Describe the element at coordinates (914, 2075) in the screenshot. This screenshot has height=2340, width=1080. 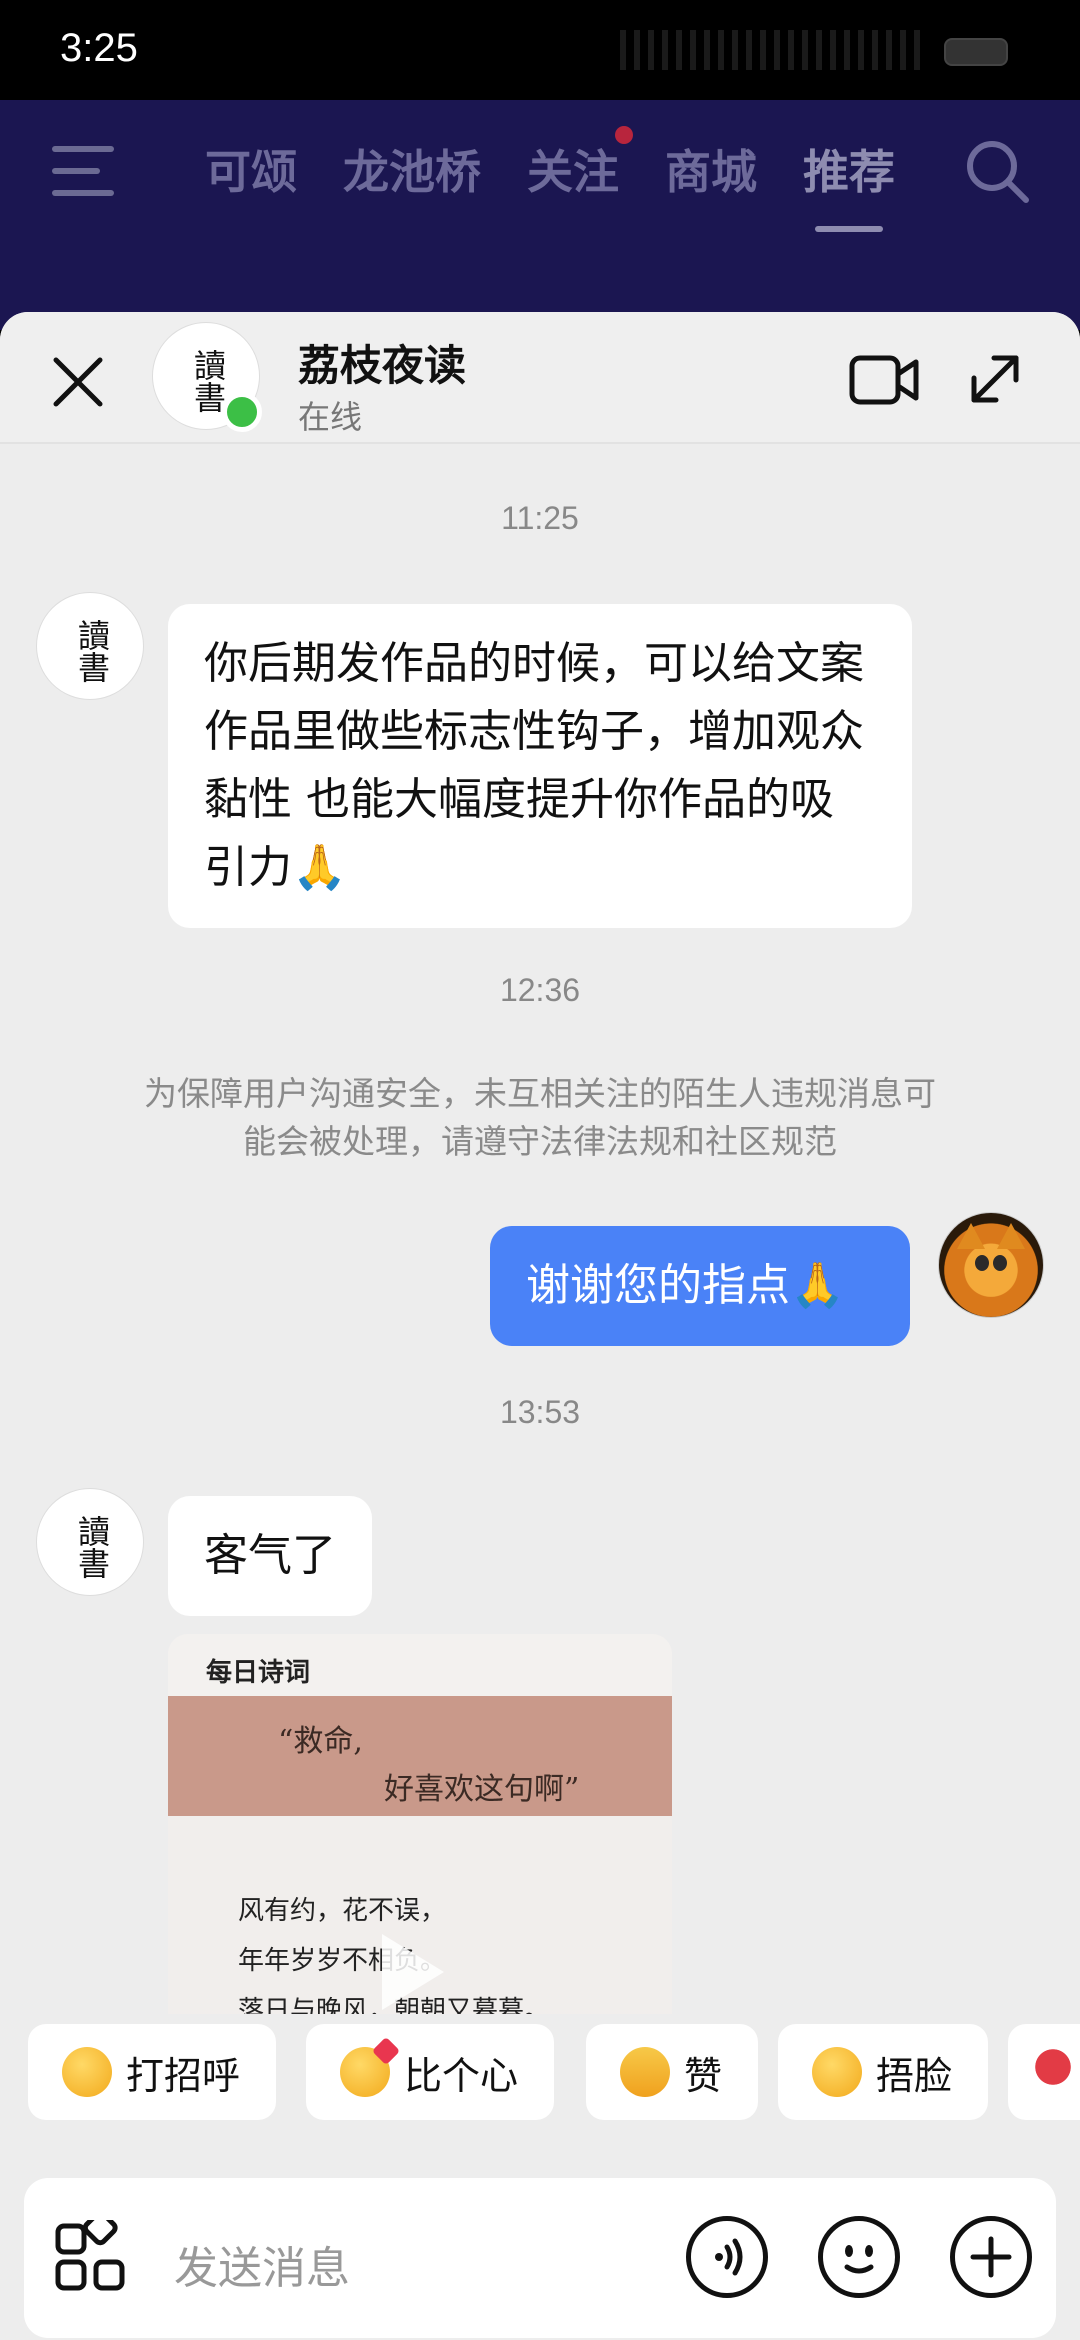
I see `quick-reply-label: 捂脸` at that location.